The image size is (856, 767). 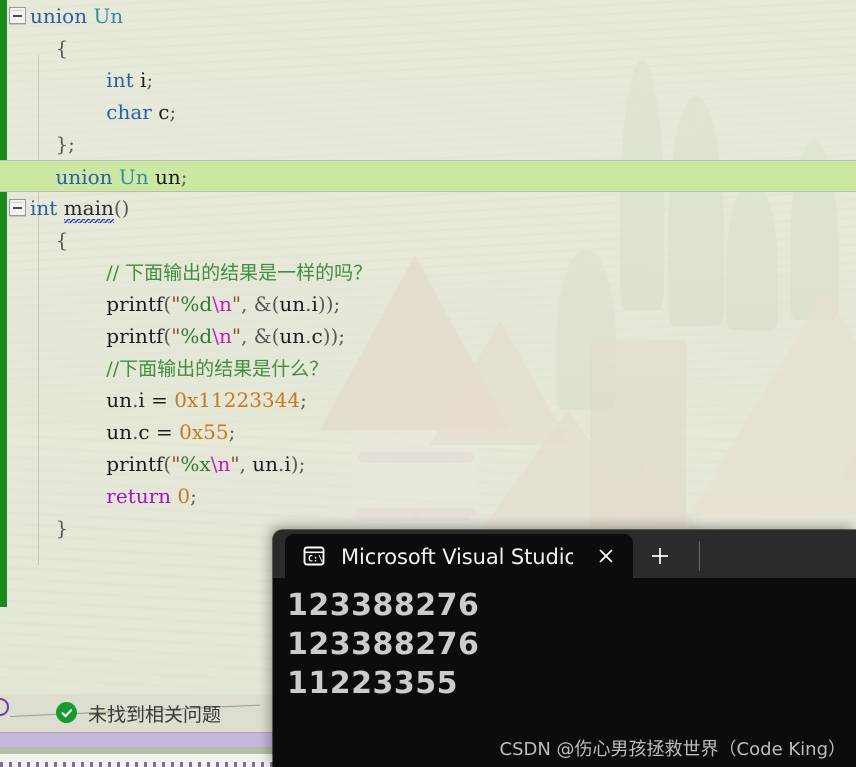 What do you see at coordinates (428, 80) in the screenshot?
I see `code-line: int i;` at bounding box center [428, 80].